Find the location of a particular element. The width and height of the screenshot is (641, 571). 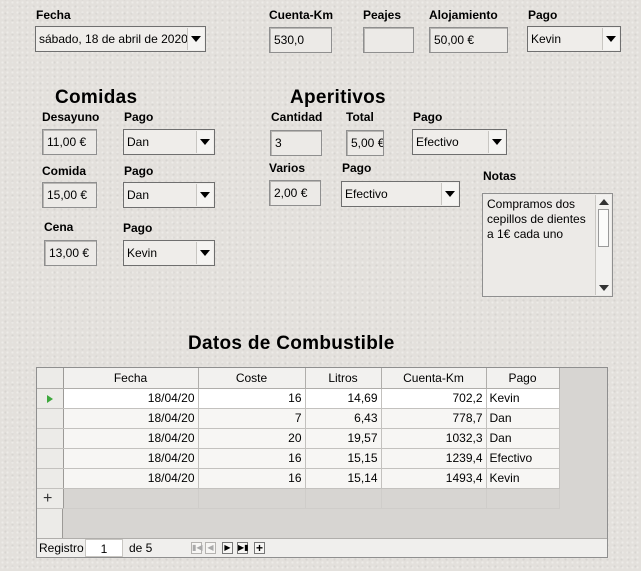

column-header-cuenta-km: Cuenta-Km is located at coordinates (434, 378).